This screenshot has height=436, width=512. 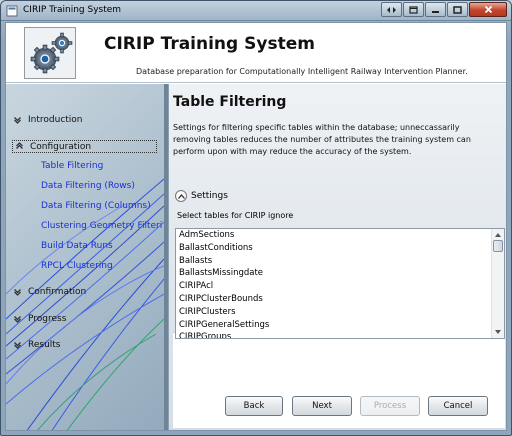 I want to click on next-button: Next, so click(x=322, y=406).